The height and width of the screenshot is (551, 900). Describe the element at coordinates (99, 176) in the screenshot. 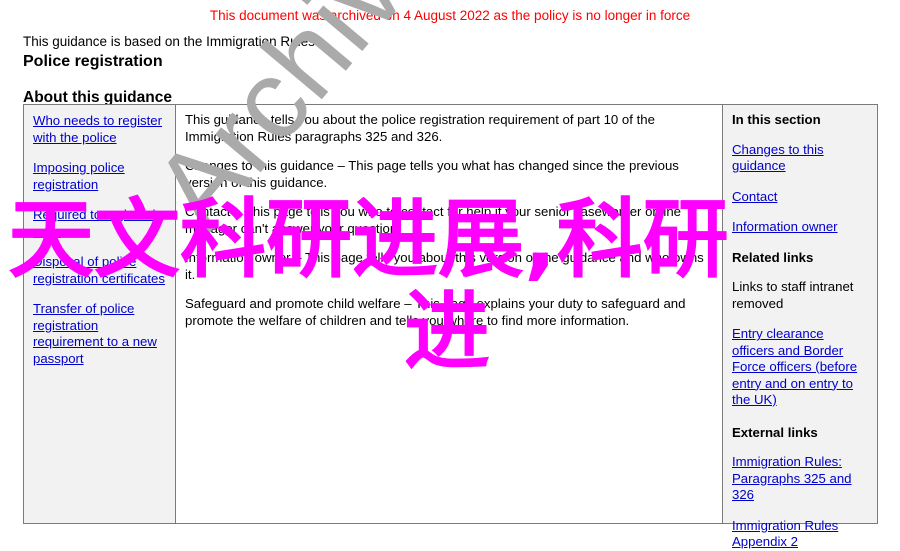

I see `nav-link-imposing-police-registration: Imposing police registration` at that location.